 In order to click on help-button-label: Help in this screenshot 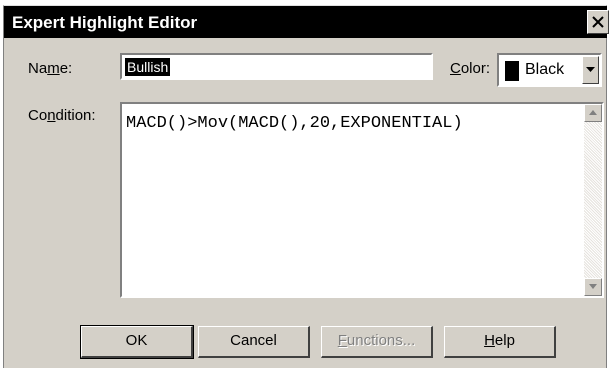, I will do `click(499, 340)`.